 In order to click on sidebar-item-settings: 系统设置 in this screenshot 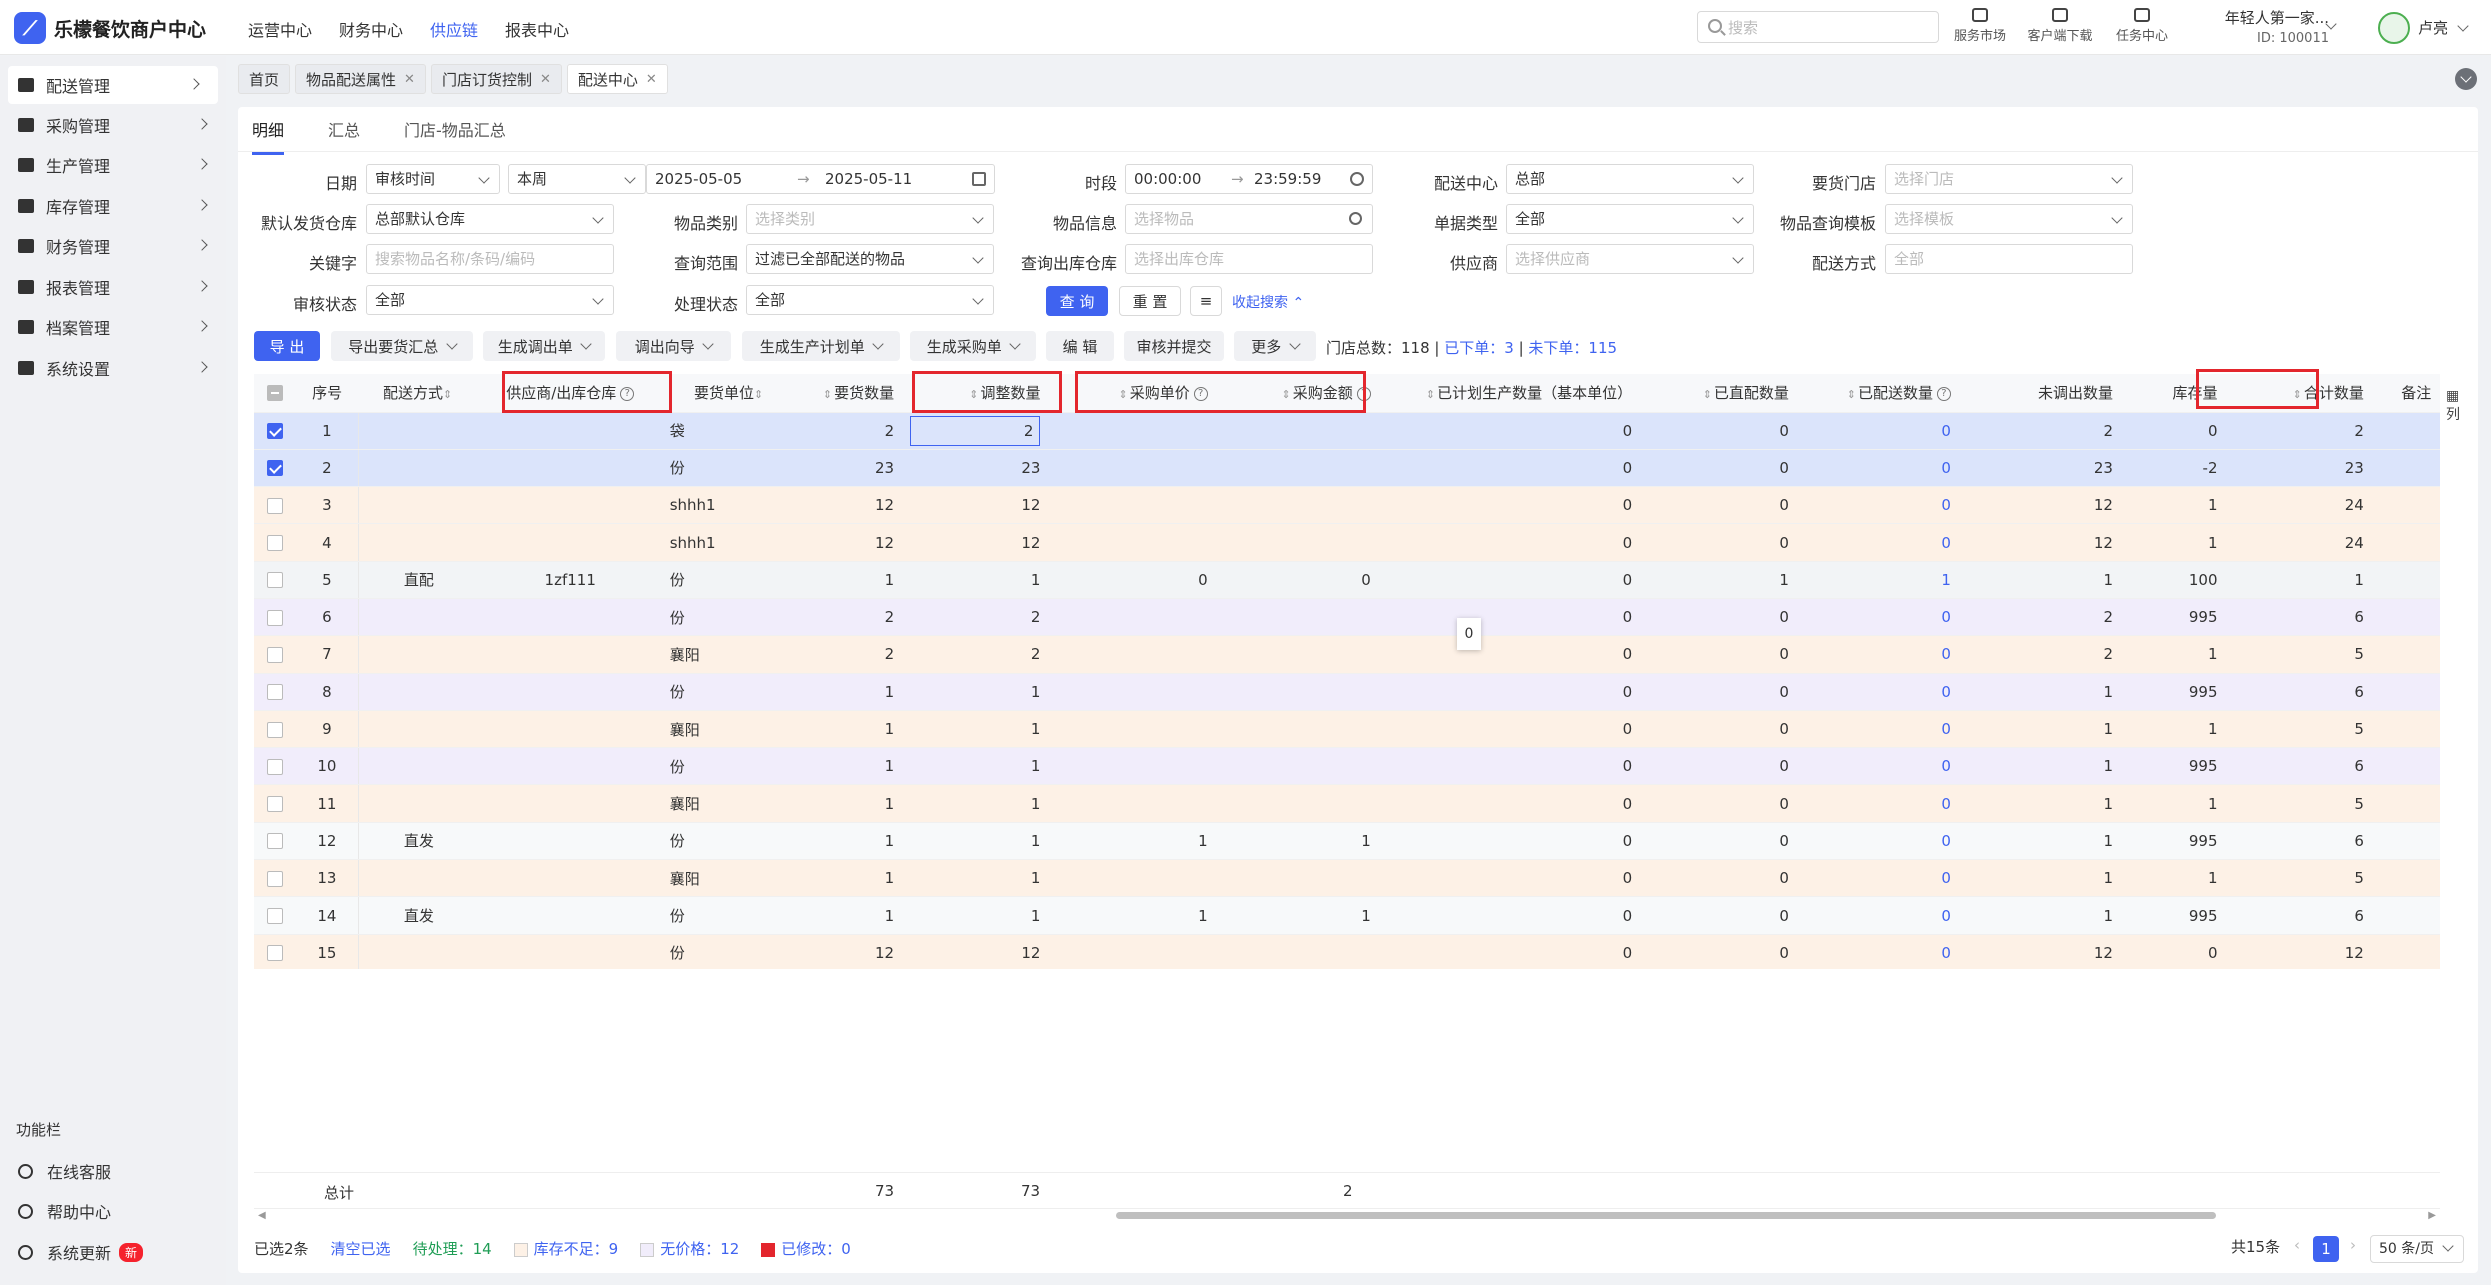, I will do `click(113, 368)`.